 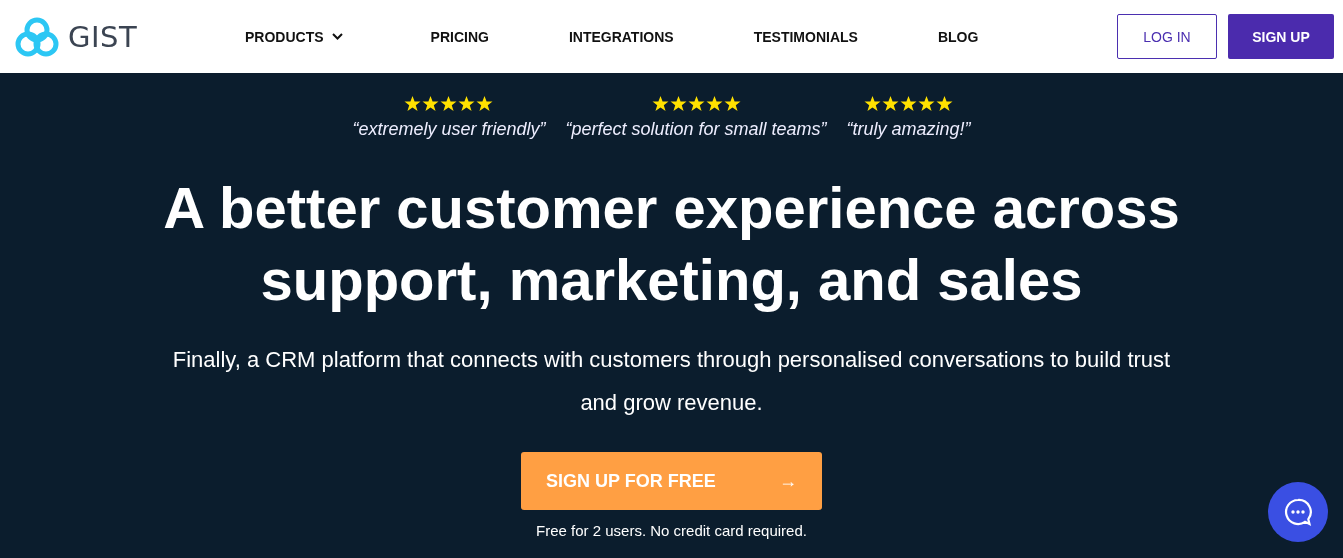 I want to click on nav-link: PRODUCTS, so click(x=294, y=36).